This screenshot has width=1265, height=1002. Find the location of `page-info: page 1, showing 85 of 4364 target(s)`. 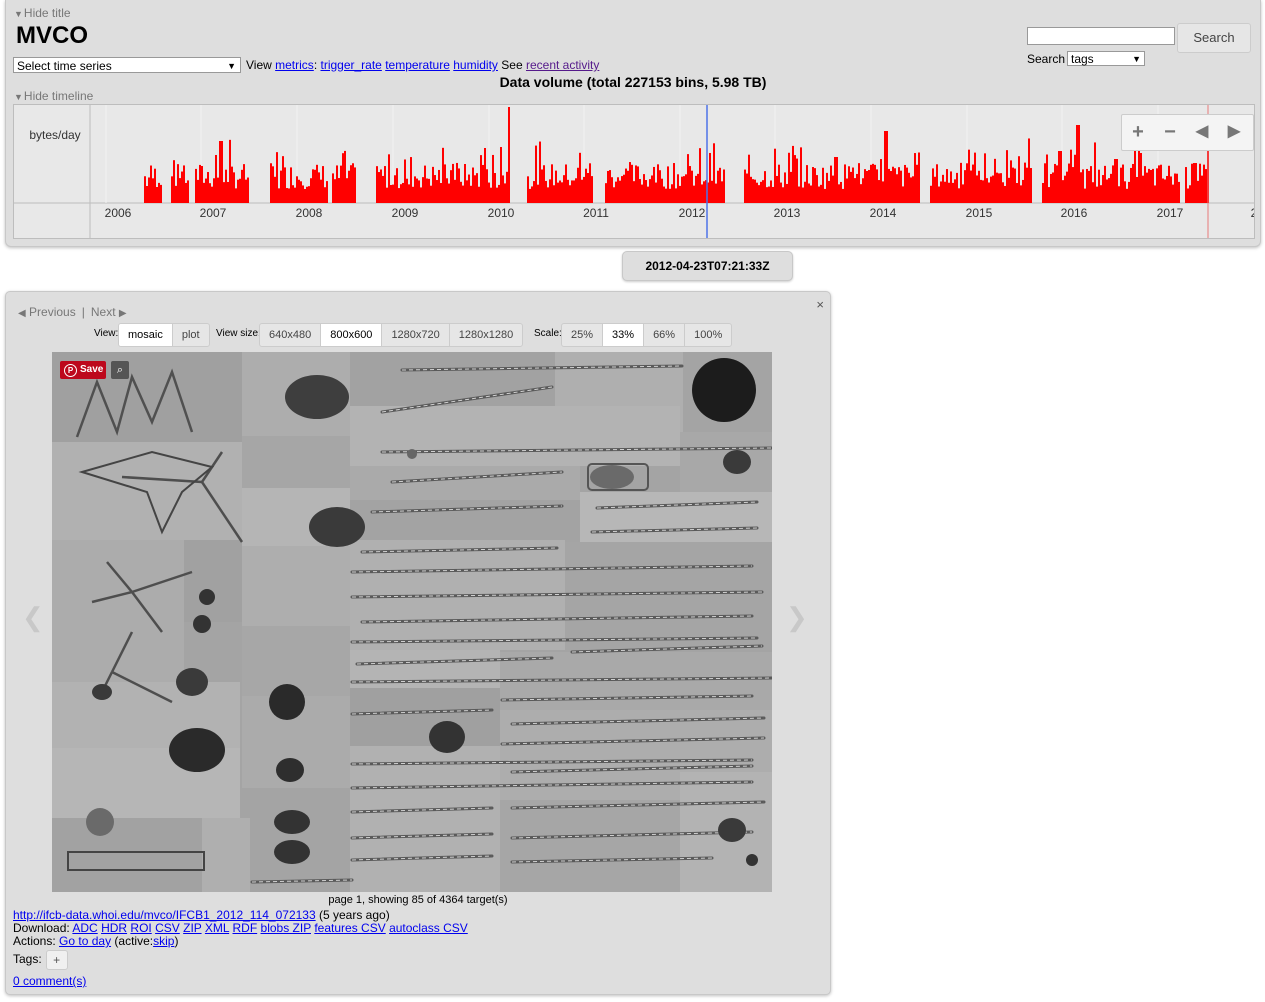

page-info: page 1, showing 85 of 4364 target(s) is located at coordinates (418, 900).